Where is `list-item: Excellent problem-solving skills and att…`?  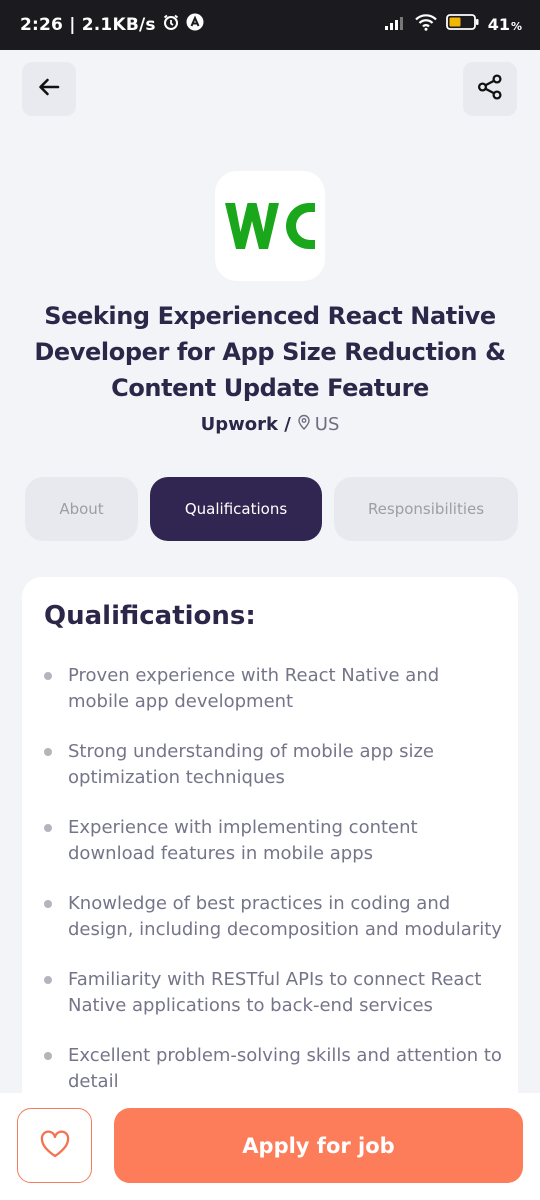
list-item: Excellent problem-solving skills and att… is located at coordinates (274, 1068).